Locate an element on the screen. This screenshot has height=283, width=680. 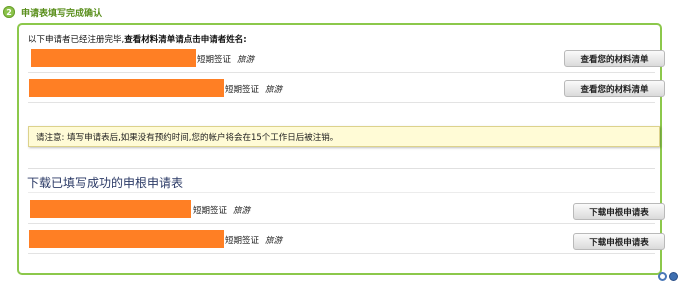
notice-box: 请注意: 填写申请表后,如果没有预约时间,您的帐户将会在15个工作日后被注销。 is located at coordinates (344, 136).